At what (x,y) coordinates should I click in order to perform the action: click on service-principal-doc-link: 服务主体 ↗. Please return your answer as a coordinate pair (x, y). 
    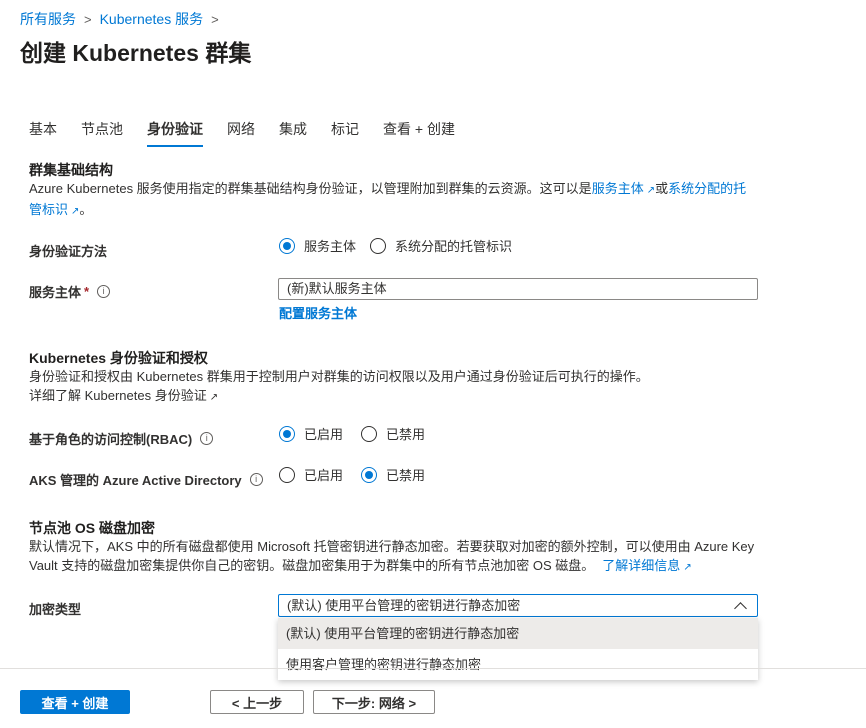
    Looking at the image, I should click on (623, 188).